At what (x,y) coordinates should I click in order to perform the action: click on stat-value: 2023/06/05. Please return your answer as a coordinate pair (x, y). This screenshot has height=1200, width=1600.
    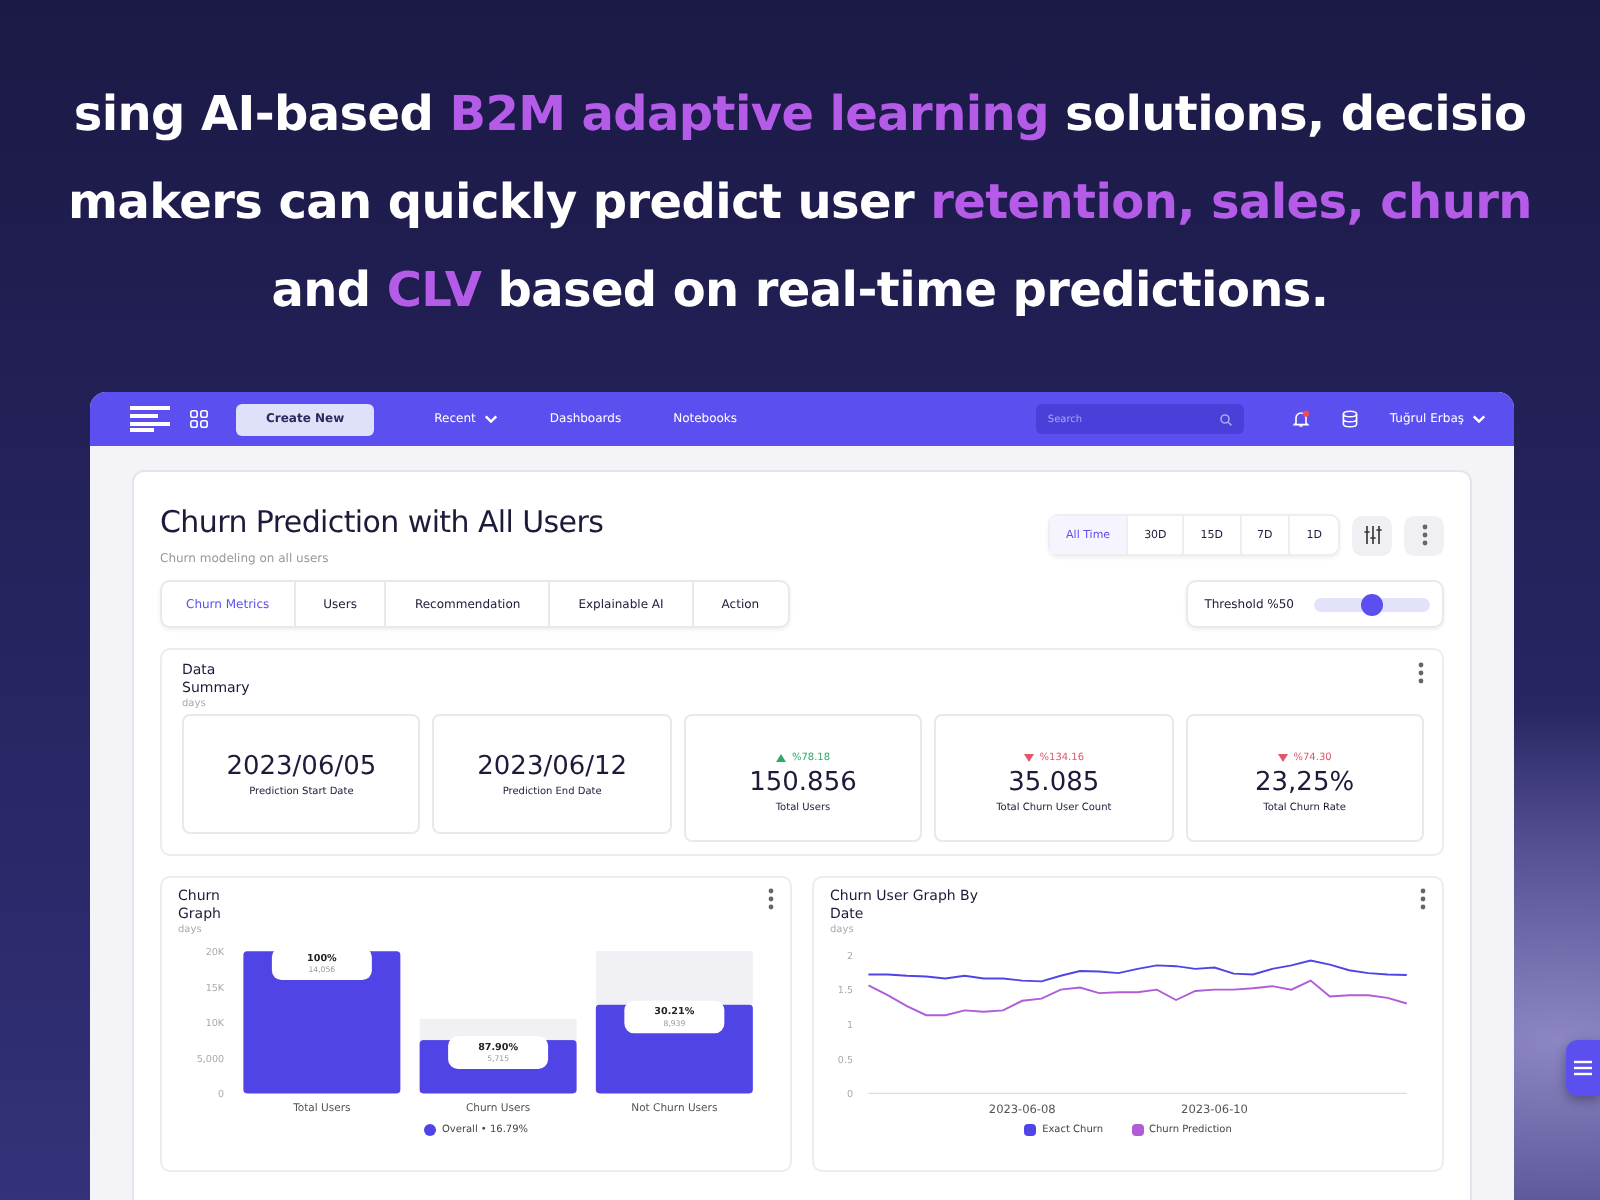
    Looking at the image, I should click on (301, 766).